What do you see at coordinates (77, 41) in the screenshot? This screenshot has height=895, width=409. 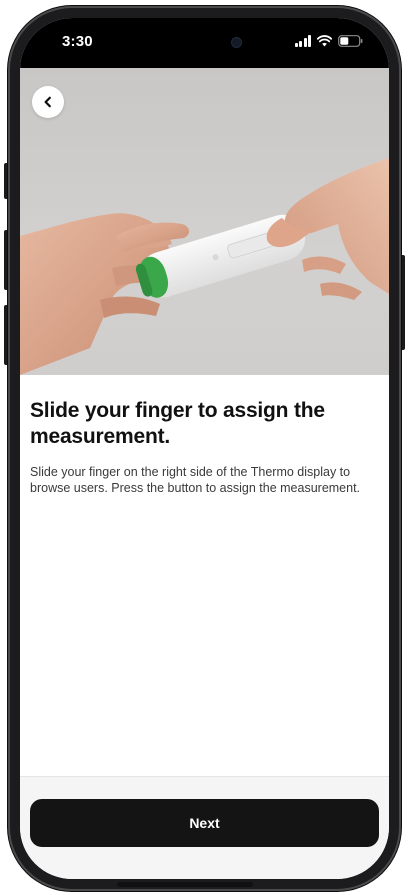 I see `status-time: 3:30` at bounding box center [77, 41].